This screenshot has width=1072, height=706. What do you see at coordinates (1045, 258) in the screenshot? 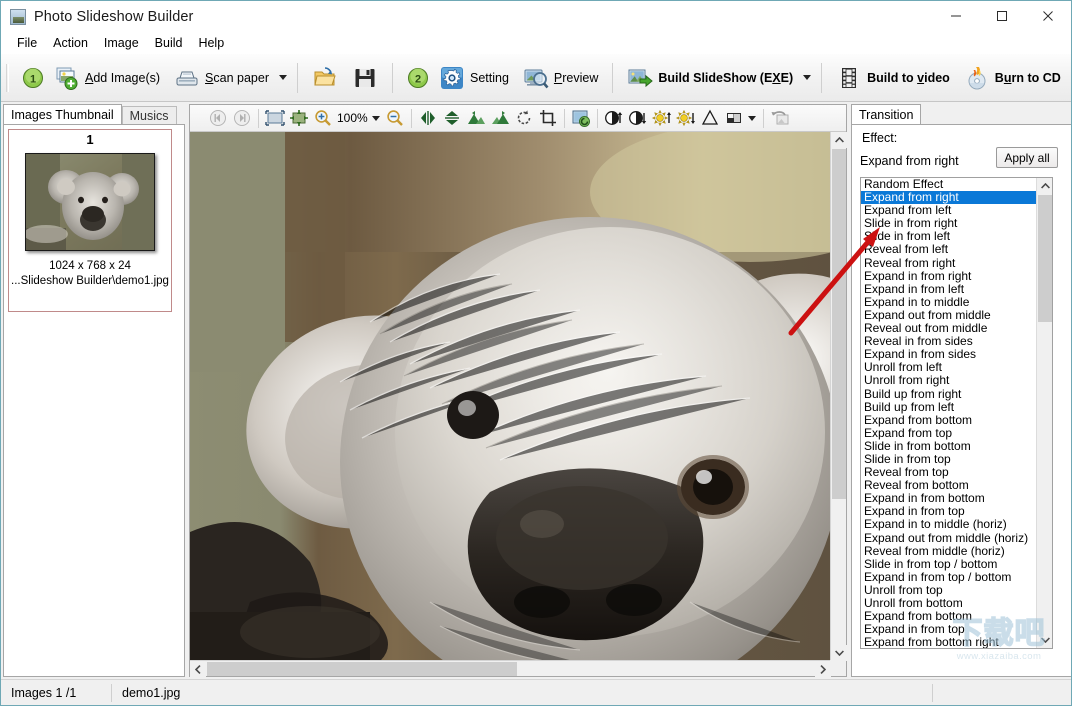
I see `effects-scroll-thumb` at bounding box center [1045, 258].